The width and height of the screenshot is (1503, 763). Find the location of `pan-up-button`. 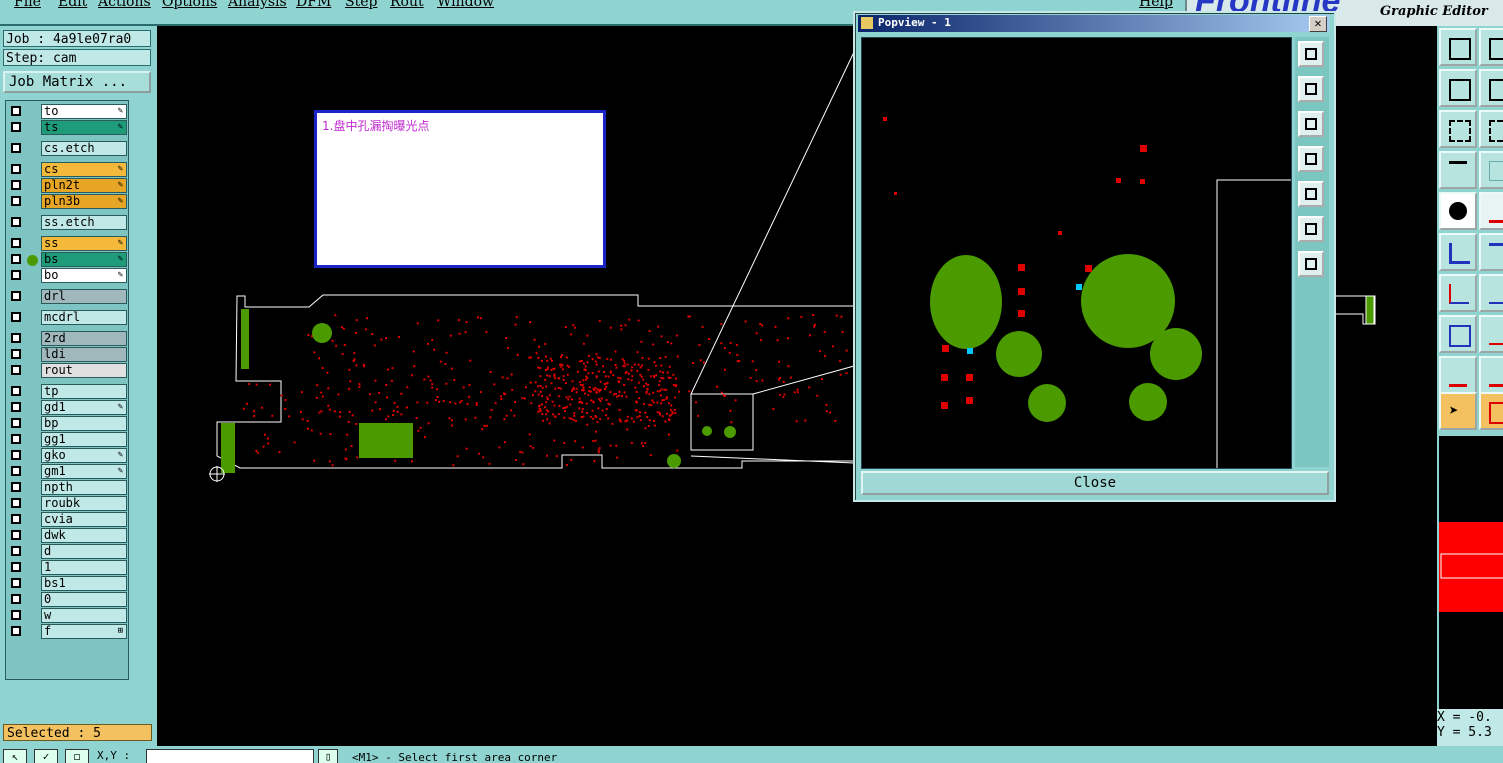

pan-up-button is located at coordinates (1311, 89).